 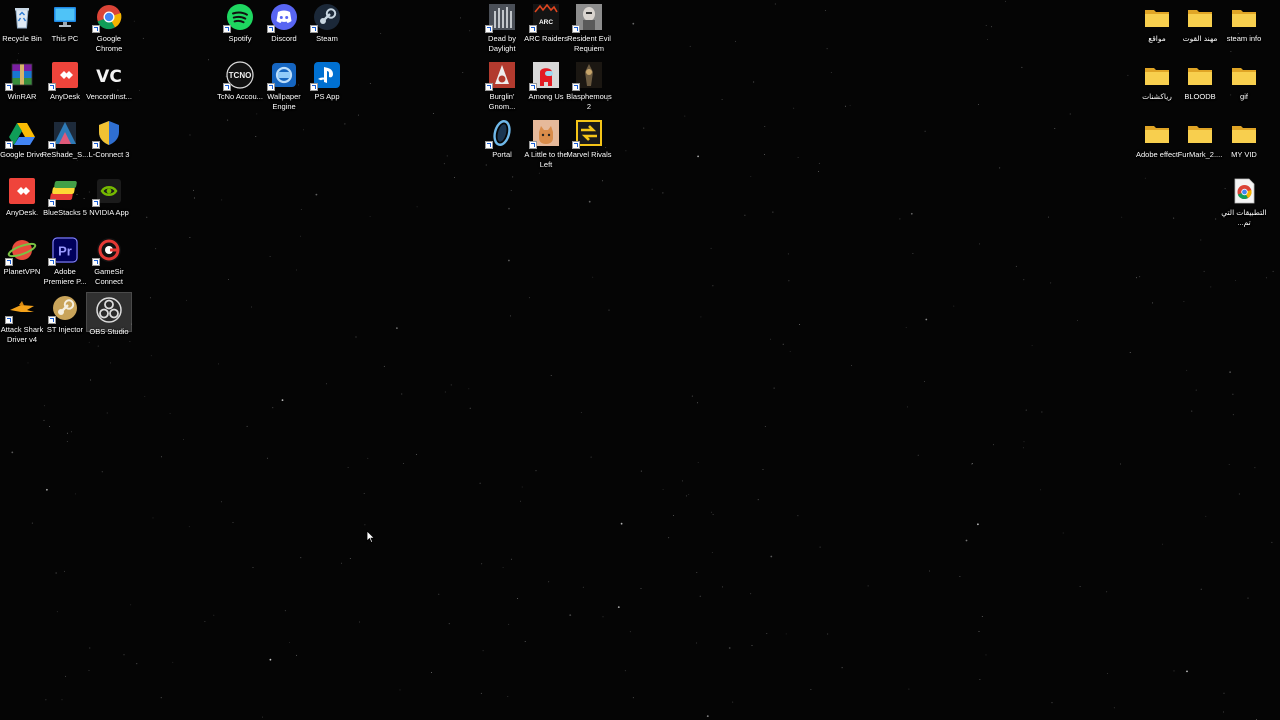 What do you see at coordinates (546, 144) in the screenshot?
I see `desktop-icon-little-to-the-left: A Little to the Left` at bounding box center [546, 144].